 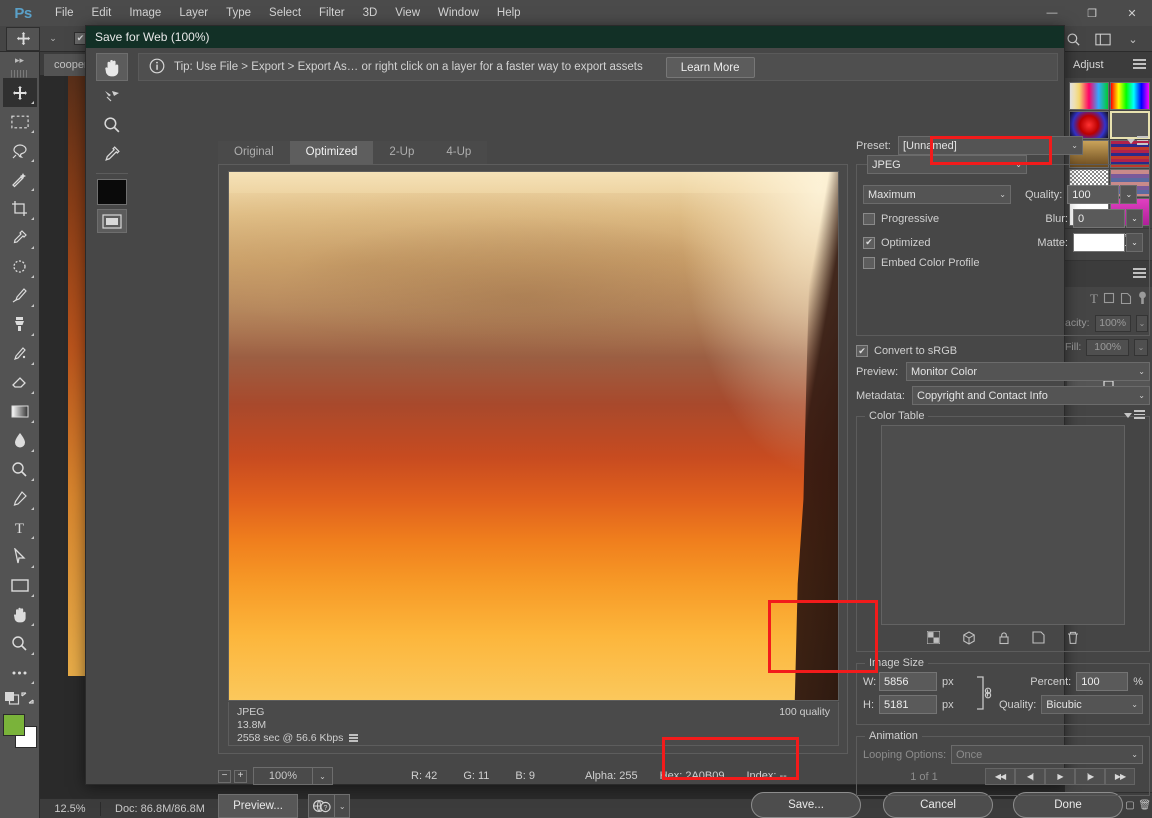 What do you see at coordinates (1090, 776) in the screenshot?
I see `next-frame-icon: |▶` at bounding box center [1090, 776].